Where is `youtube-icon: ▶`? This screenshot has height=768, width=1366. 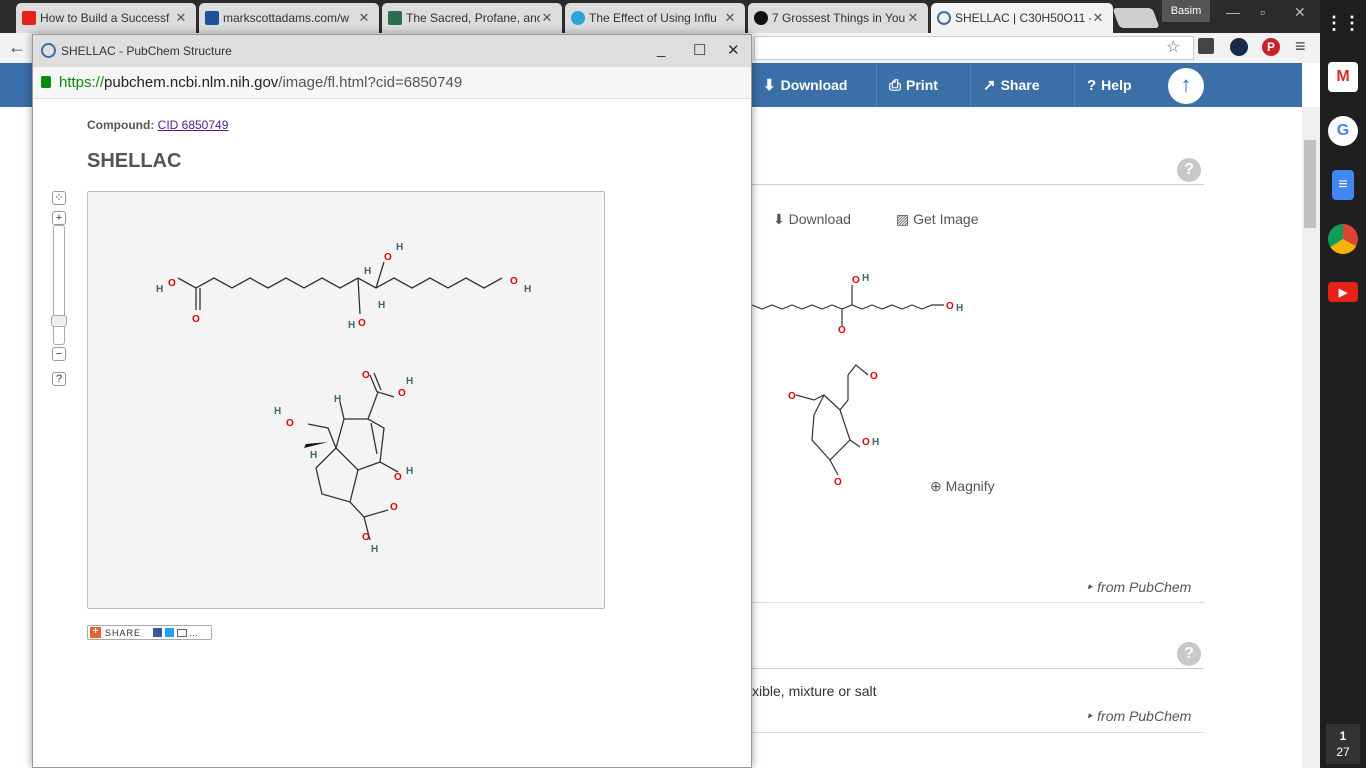 youtube-icon: ▶ is located at coordinates (1343, 292).